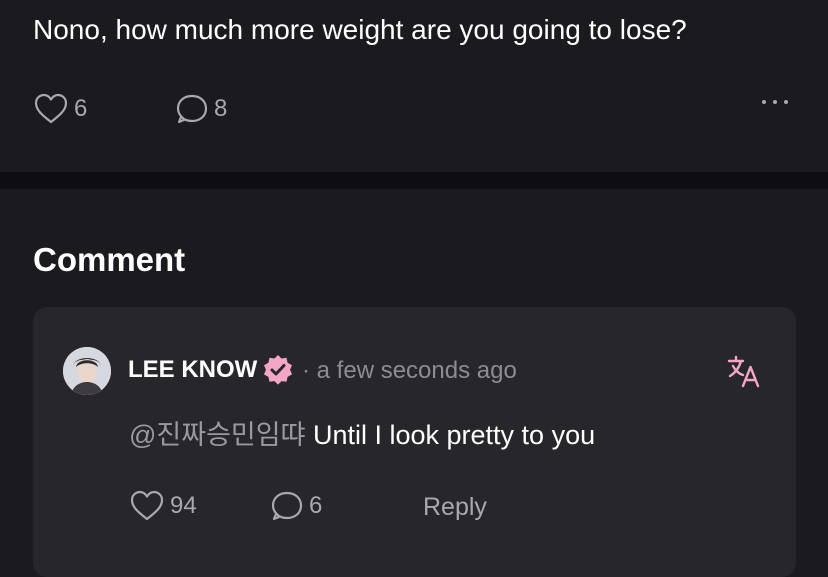 This screenshot has width=828, height=577. What do you see at coordinates (278, 370) in the screenshot?
I see `verified-badge-icon` at bounding box center [278, 370].